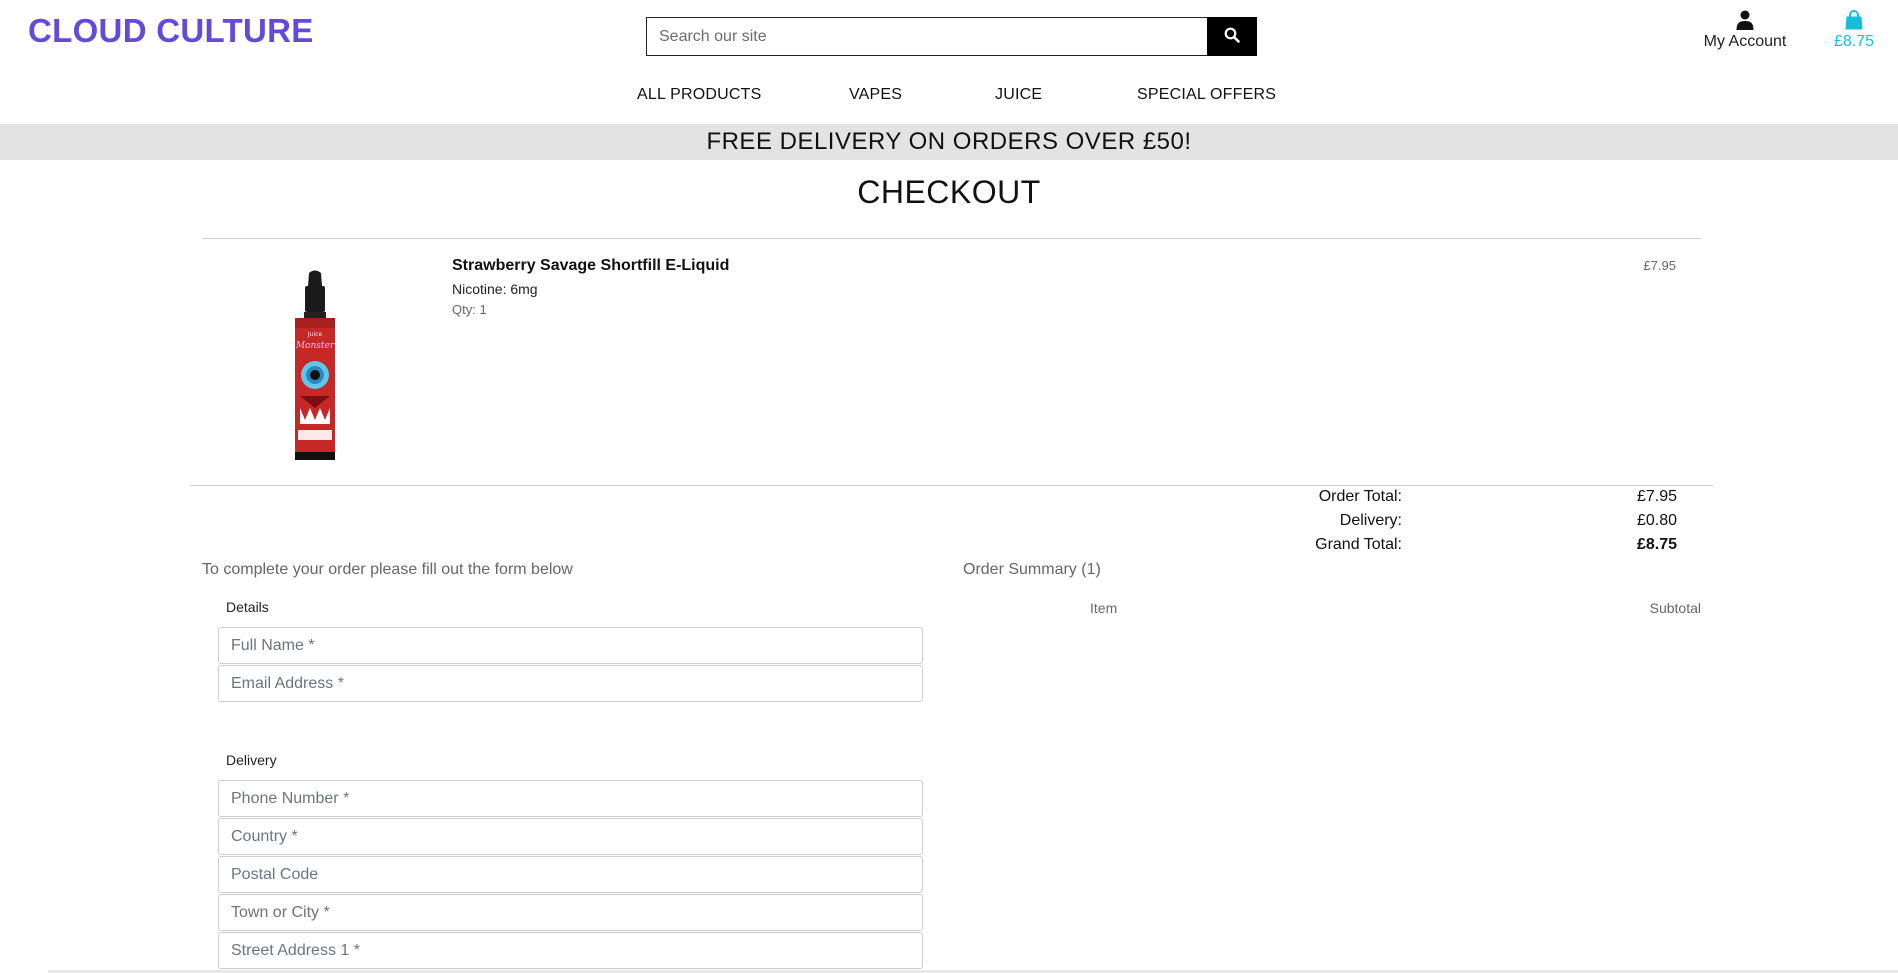  Describe the element at coordinates (949, 142) in the screenshot. I see `free-delivery-banner: FREE DELIVERY ON ORDERS OVER £50!` at that location.